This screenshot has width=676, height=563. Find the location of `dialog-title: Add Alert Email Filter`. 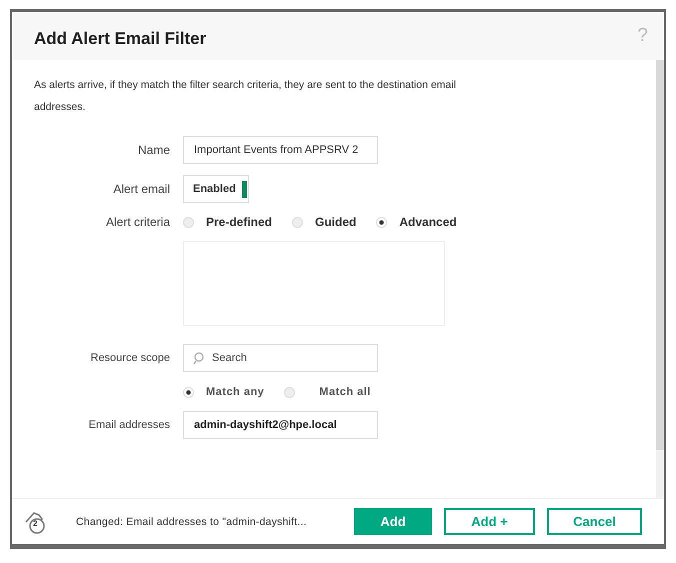

dialog-title: Add Alert Email Filter is located at coordinates (120, 39).